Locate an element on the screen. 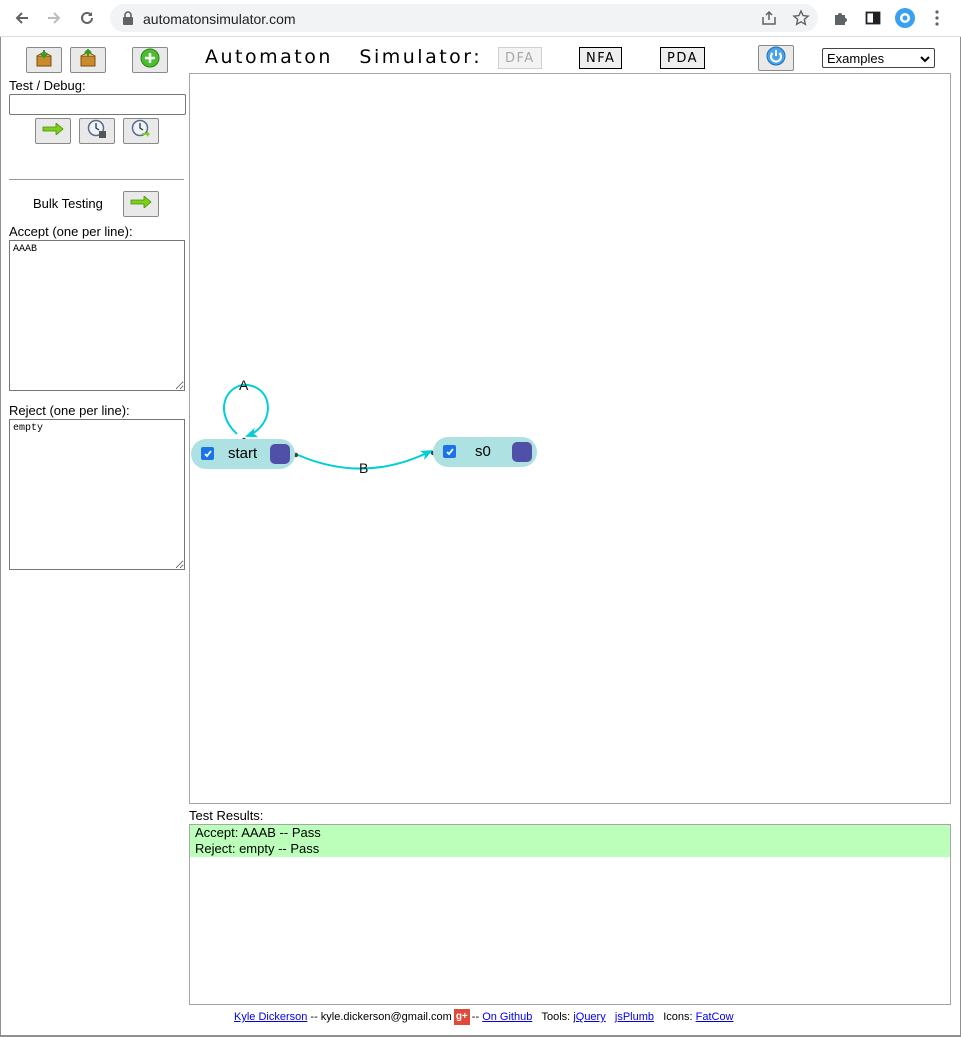 Image resolution: width=961 pixels, height=1037 pixels. result-row: Reject: empty -- Pass is located at coordinates (570, 849).